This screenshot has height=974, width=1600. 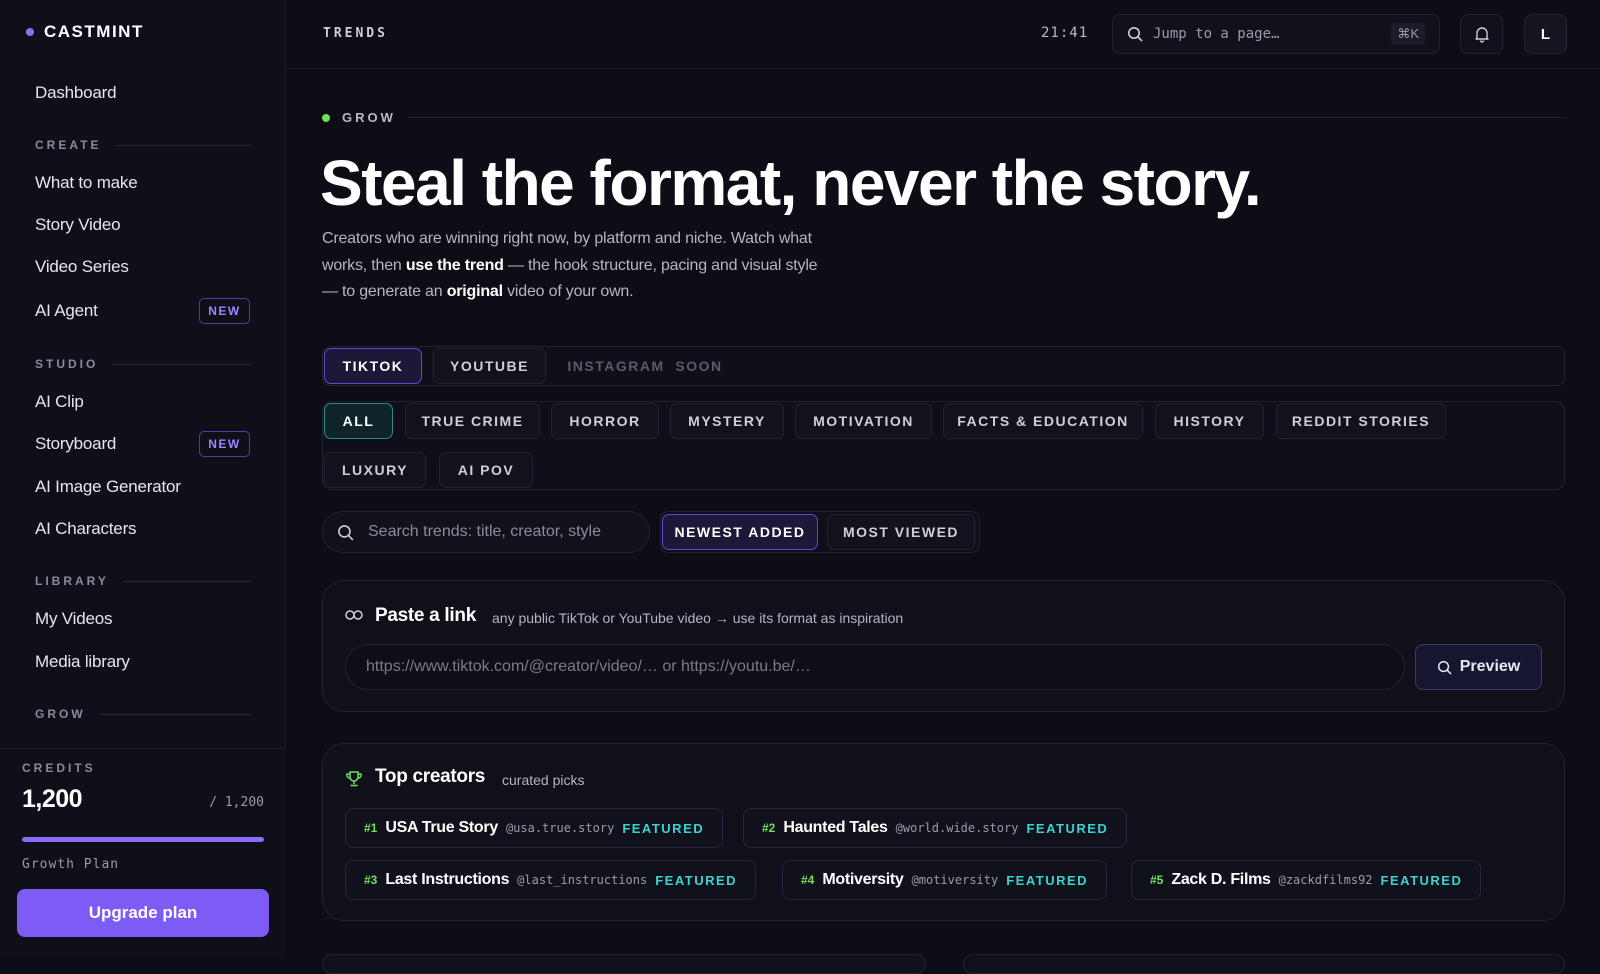 What do you see at coordinates (944, 117) in the screenshot?
I see `section-eyebrow: GROW` at bounding box center [944, 117].